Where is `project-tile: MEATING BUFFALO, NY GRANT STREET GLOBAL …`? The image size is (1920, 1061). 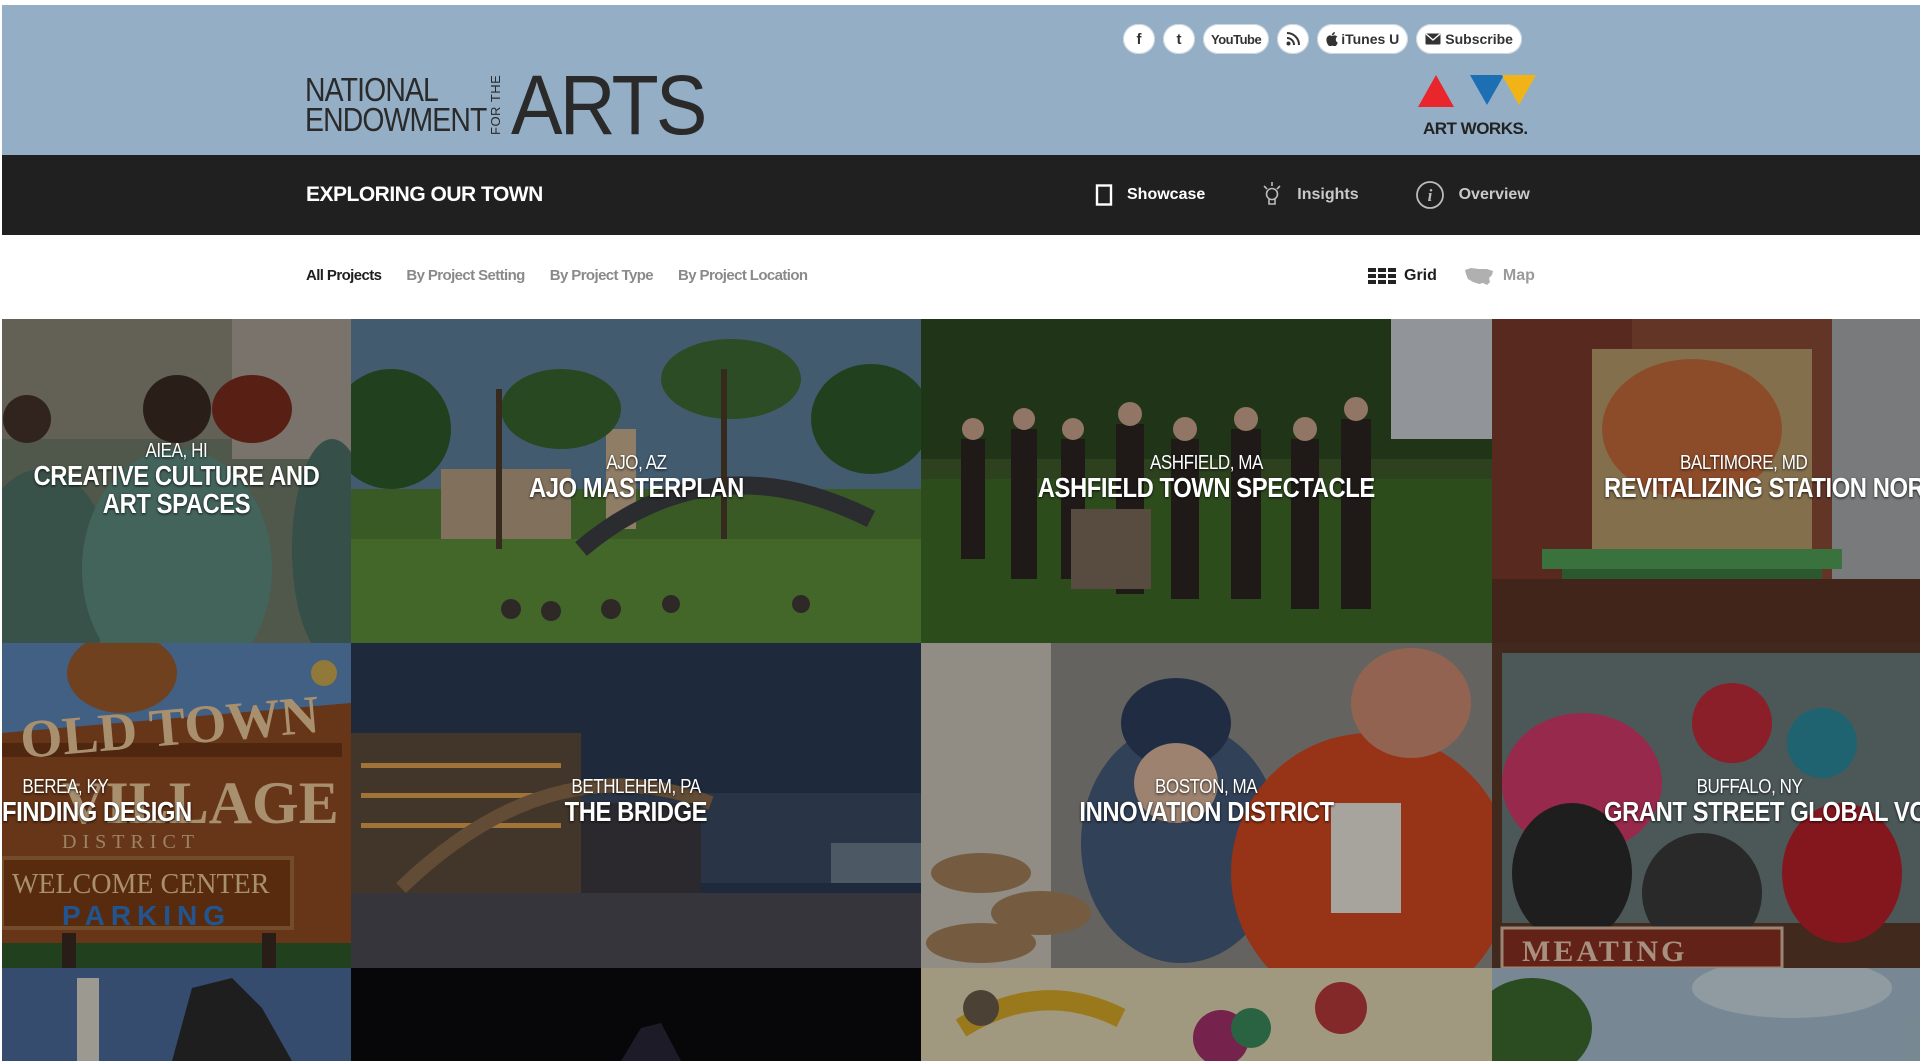
project-tile: MEATING BUFFALO, NY GRANT STREET GLOBAL … is located at coordinates (1706, 805).